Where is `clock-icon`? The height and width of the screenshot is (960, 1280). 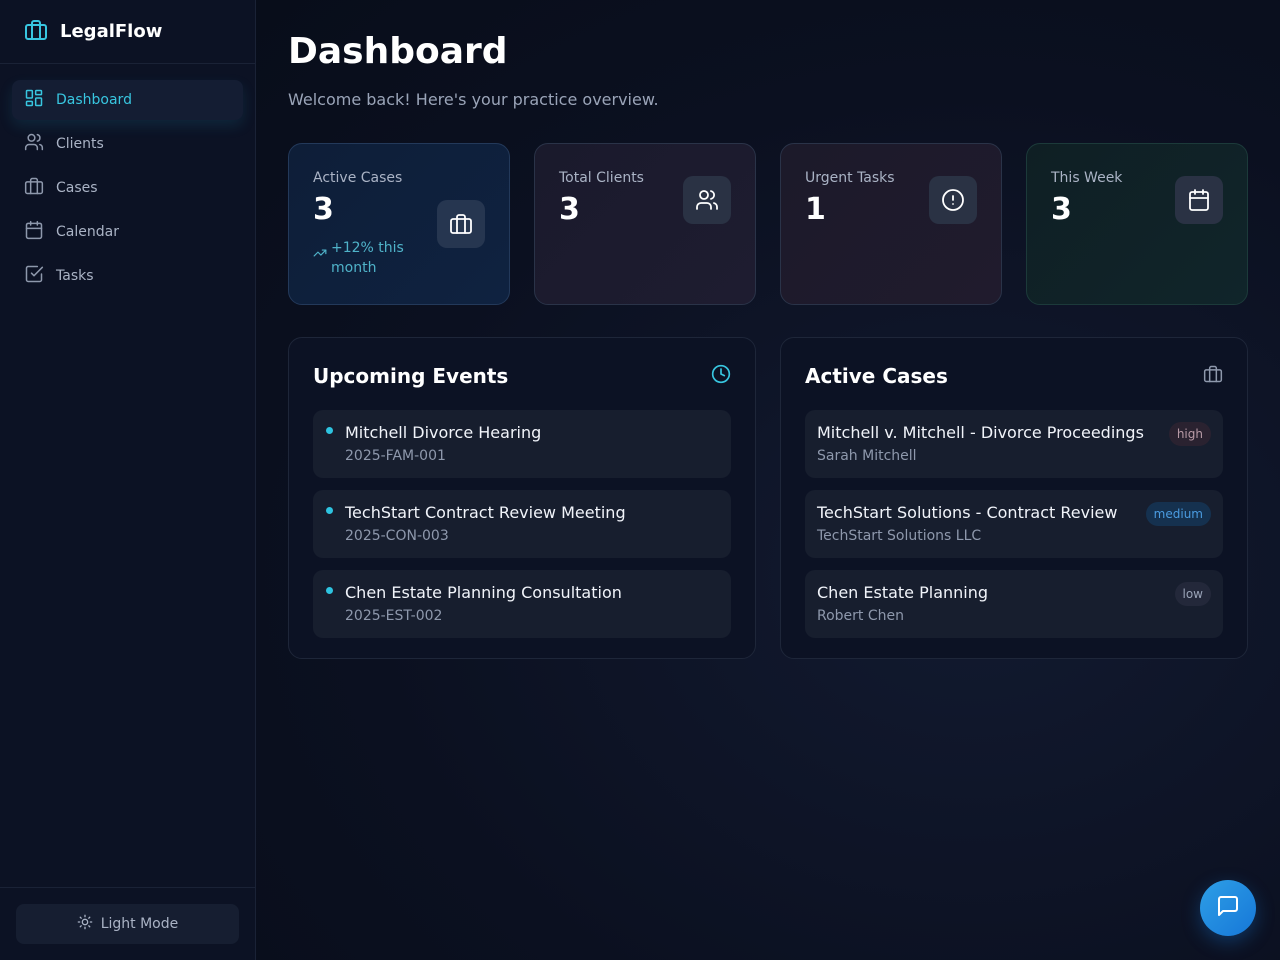
clock-icon is located at coordinates (721, 376).